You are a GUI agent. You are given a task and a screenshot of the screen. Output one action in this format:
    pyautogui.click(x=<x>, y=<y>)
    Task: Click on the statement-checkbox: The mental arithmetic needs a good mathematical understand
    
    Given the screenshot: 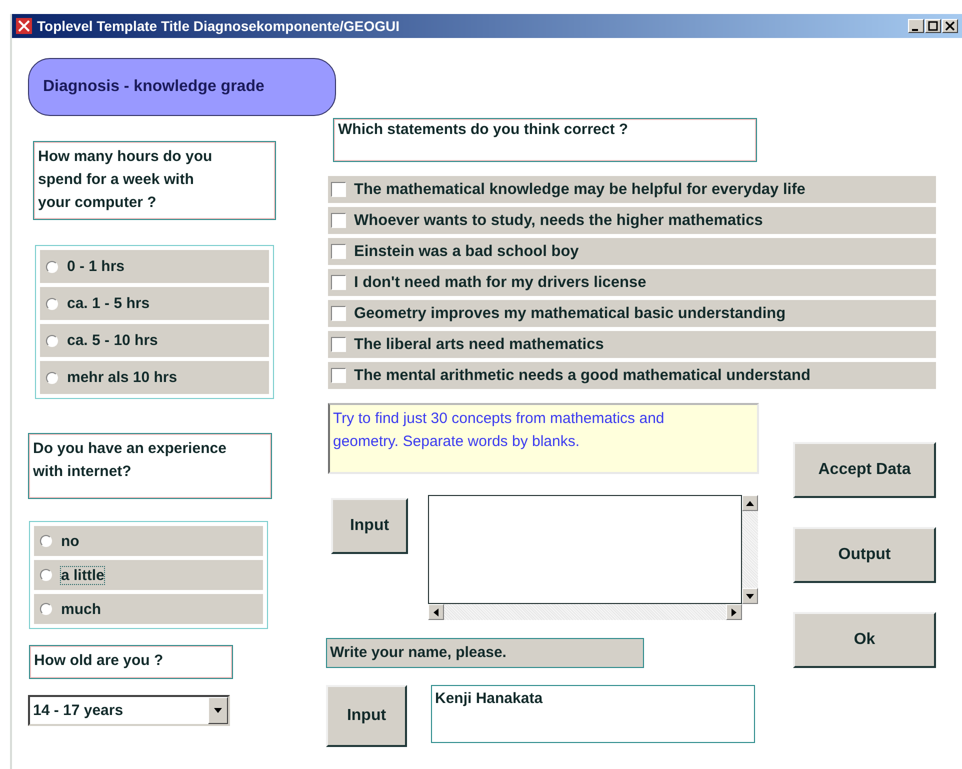 What is the action you would take?
    pyautogui.click(x=632, y=375)
    